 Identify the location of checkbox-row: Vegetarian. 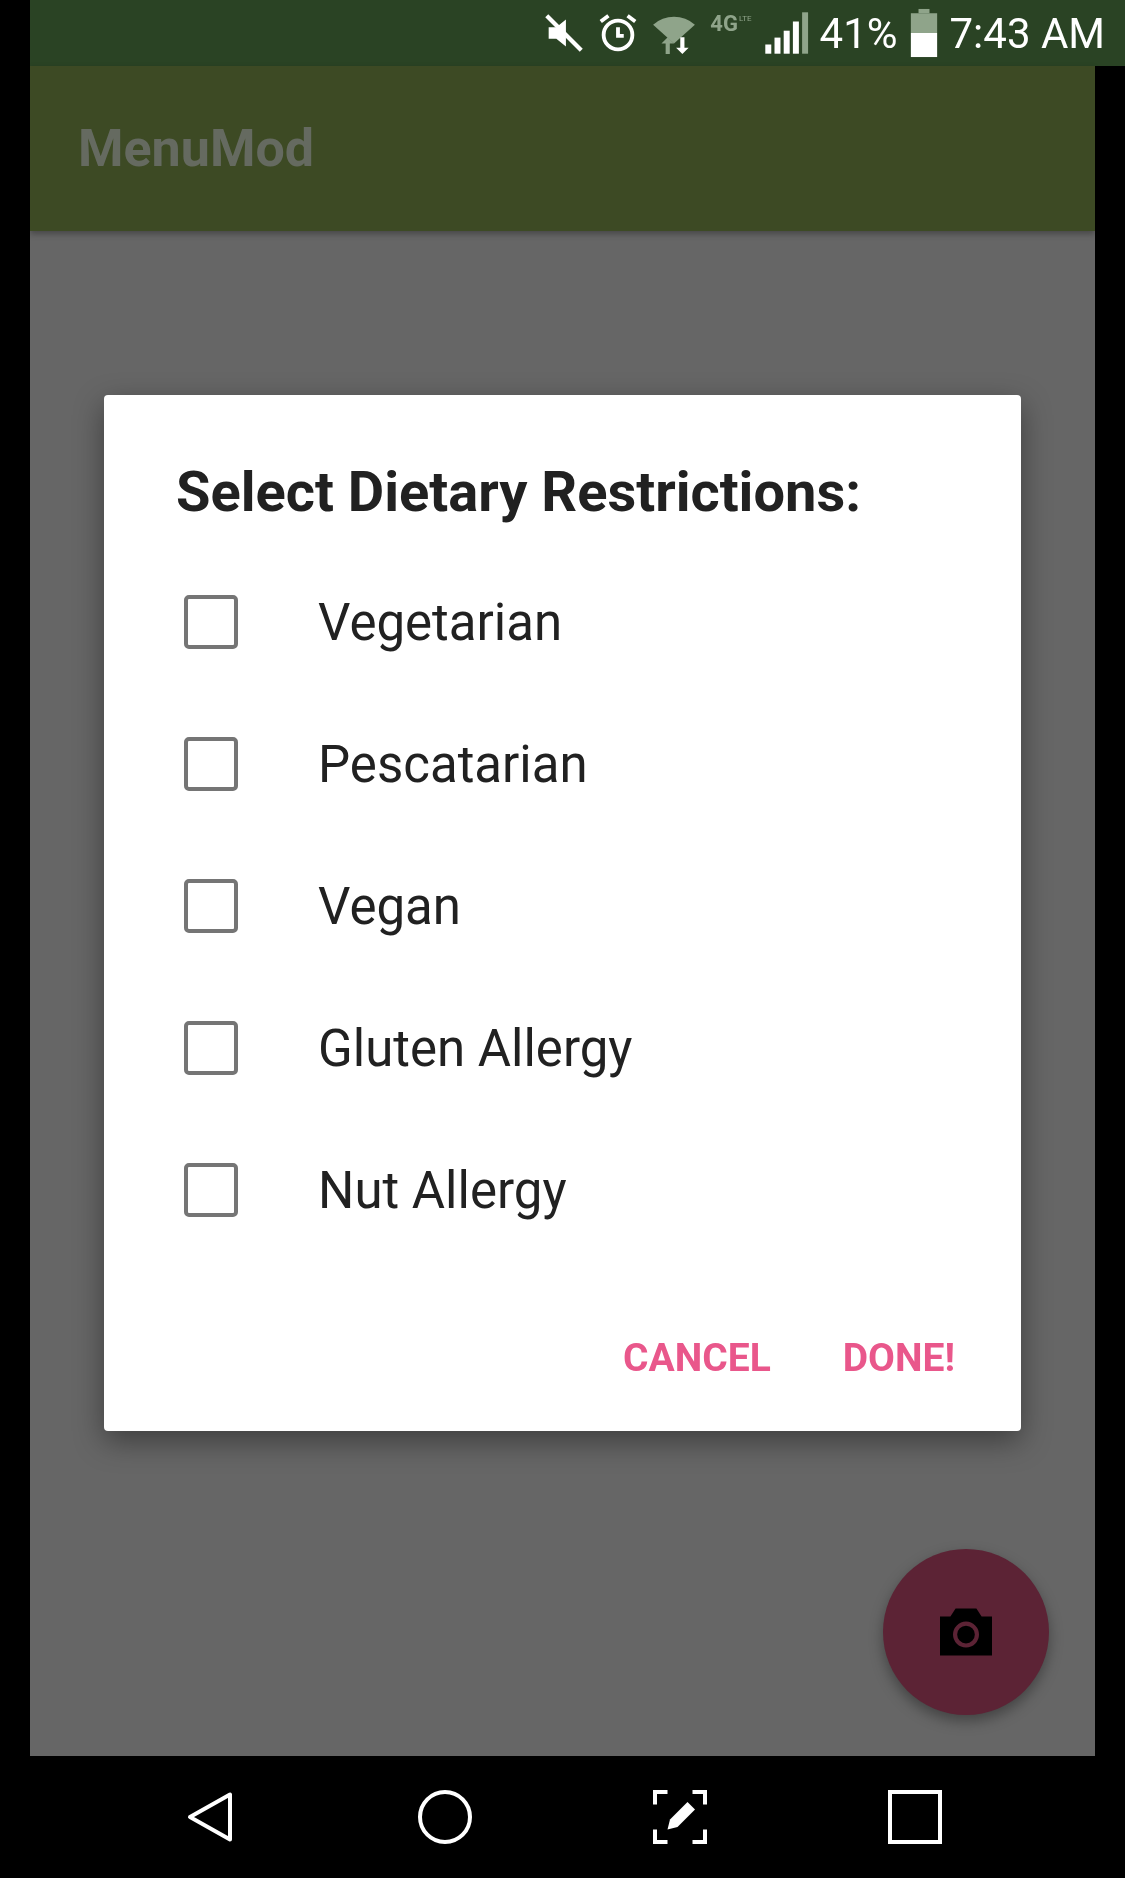
(563, 622).